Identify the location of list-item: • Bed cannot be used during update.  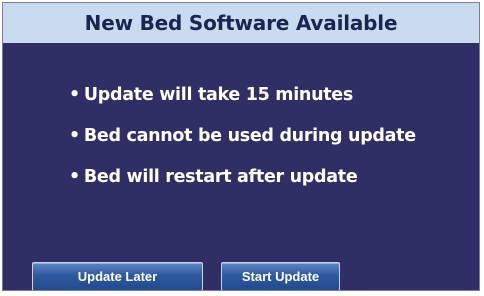
(242, 136).